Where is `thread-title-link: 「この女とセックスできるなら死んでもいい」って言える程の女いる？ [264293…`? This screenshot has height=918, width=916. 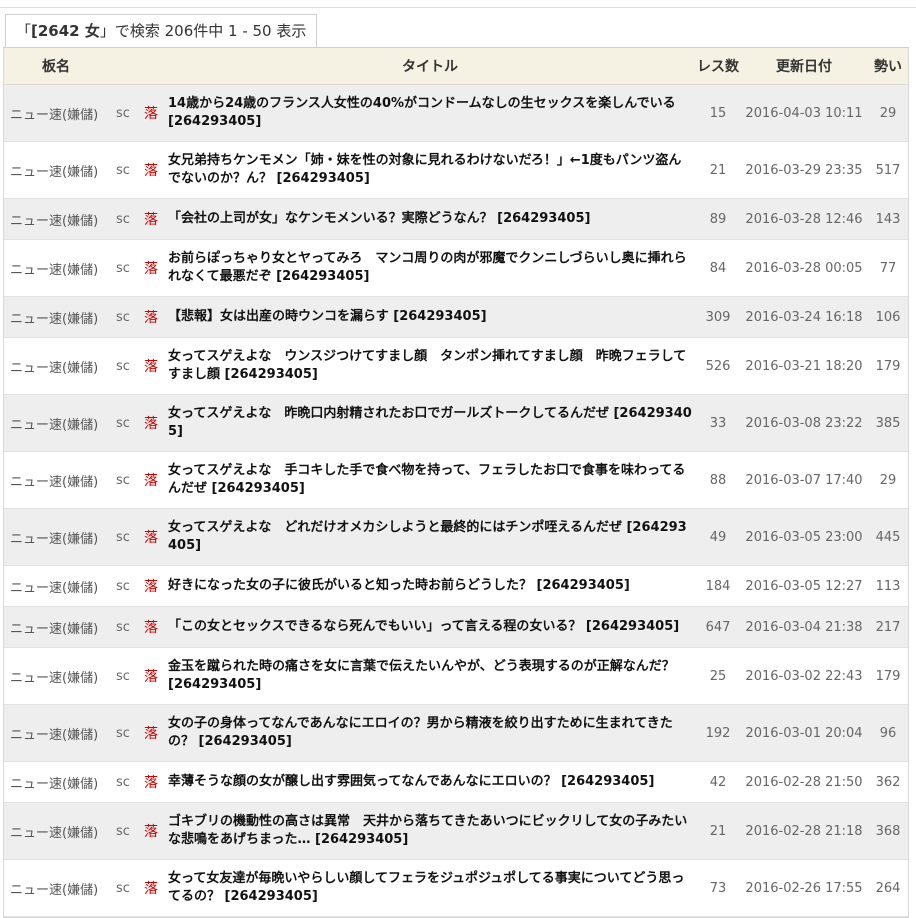 thread-title-link: 「この女とセックスできるなら死んでもいい」って言える程の女いる？ [264293… is located at coordinates (430, 627).